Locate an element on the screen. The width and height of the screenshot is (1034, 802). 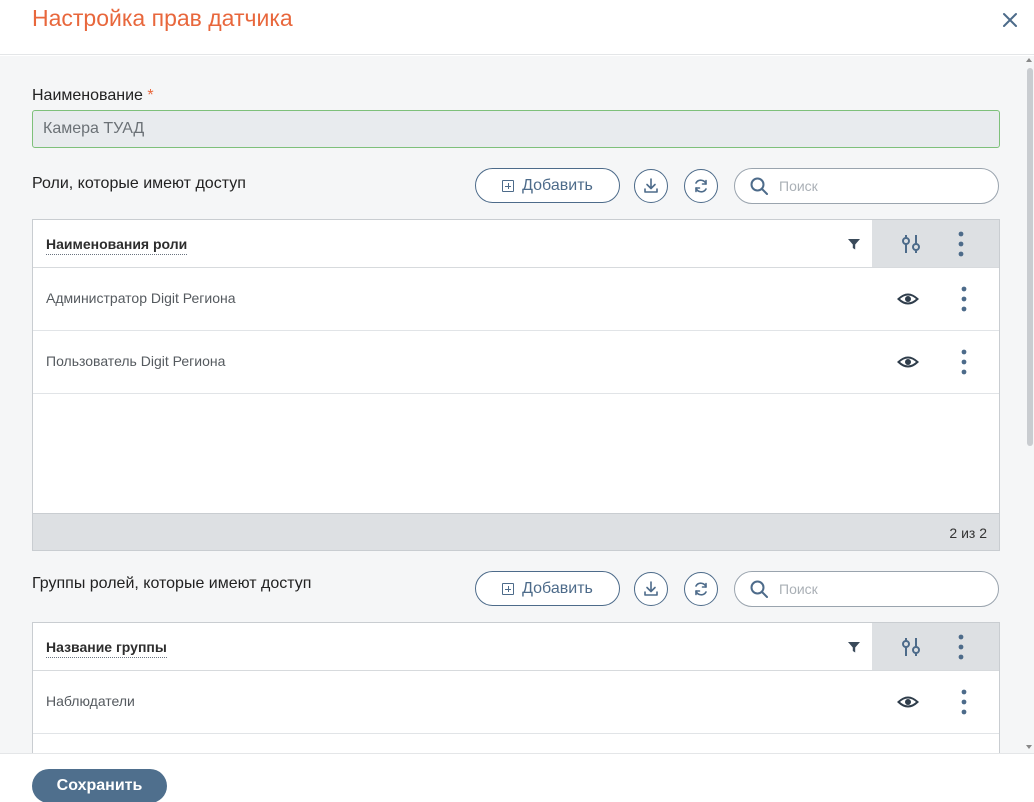
groups-search is located at coordinates (866, 589).